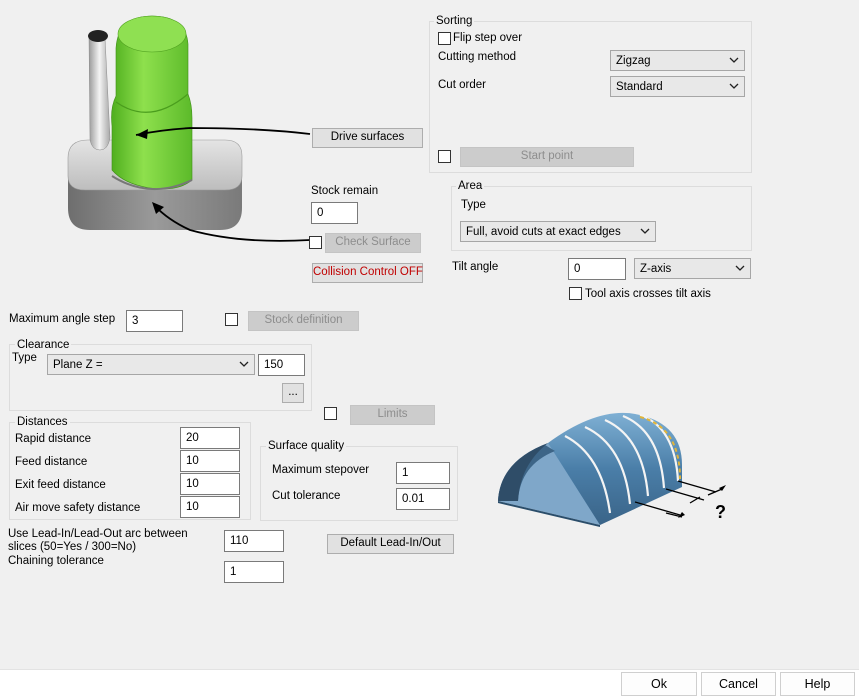  What do you see at coordinates (189, 128) in the screenshot?
I see `tool-part-illustration` at bounding box center [189, 128].